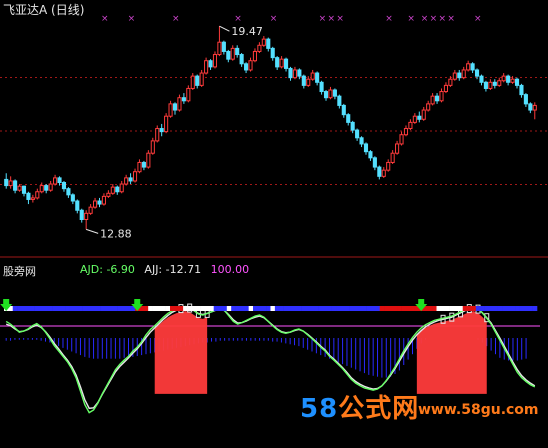 This screenshot has width=548, height=448. I want to click on ajd-readout: AJD: -6.90, so click(107, 269).